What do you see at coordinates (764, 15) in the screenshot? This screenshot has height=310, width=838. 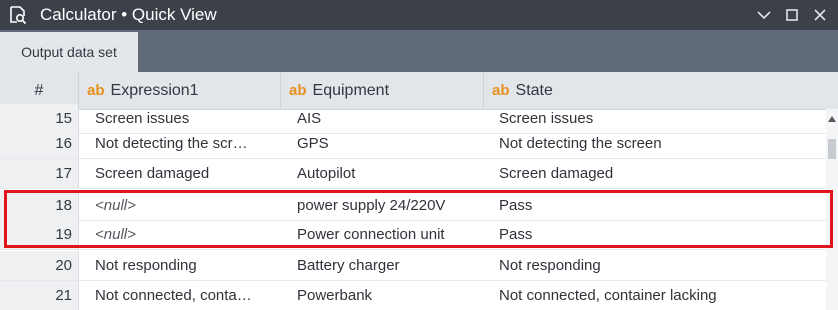 I see `chevron-down-icon` at bounding box center [764, 15].